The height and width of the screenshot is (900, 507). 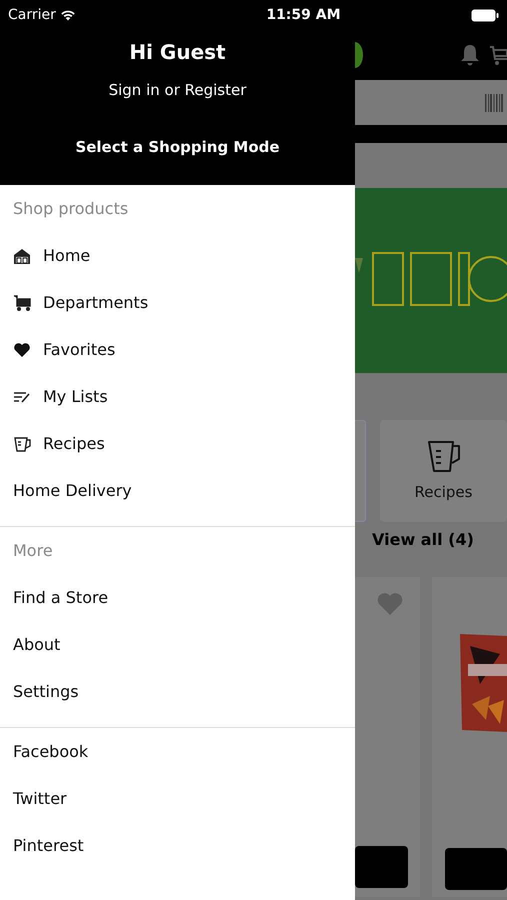 What do you see at coordinates (40, 798) in the screenshot?
I see `menu-item: Twitter` at bounding box center [40, 798].